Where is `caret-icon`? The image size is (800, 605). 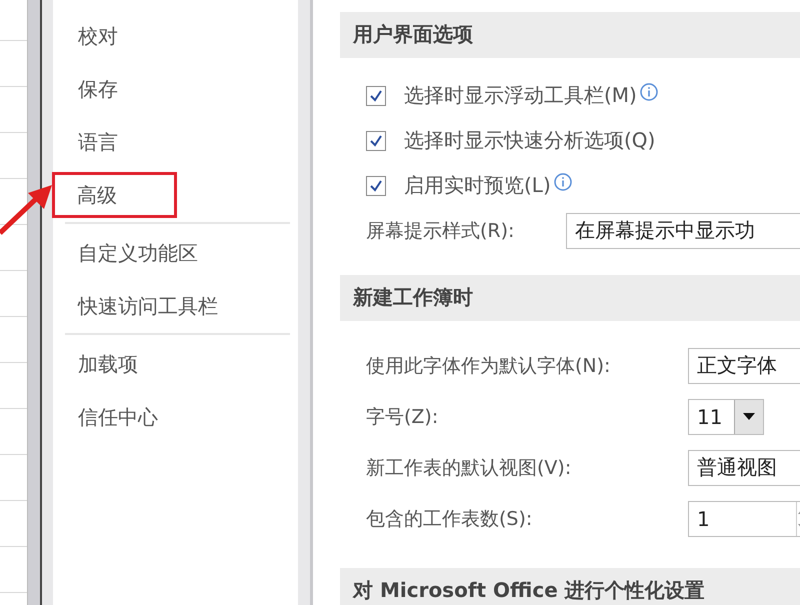 caret-icon is located at coordinates (749, 416).